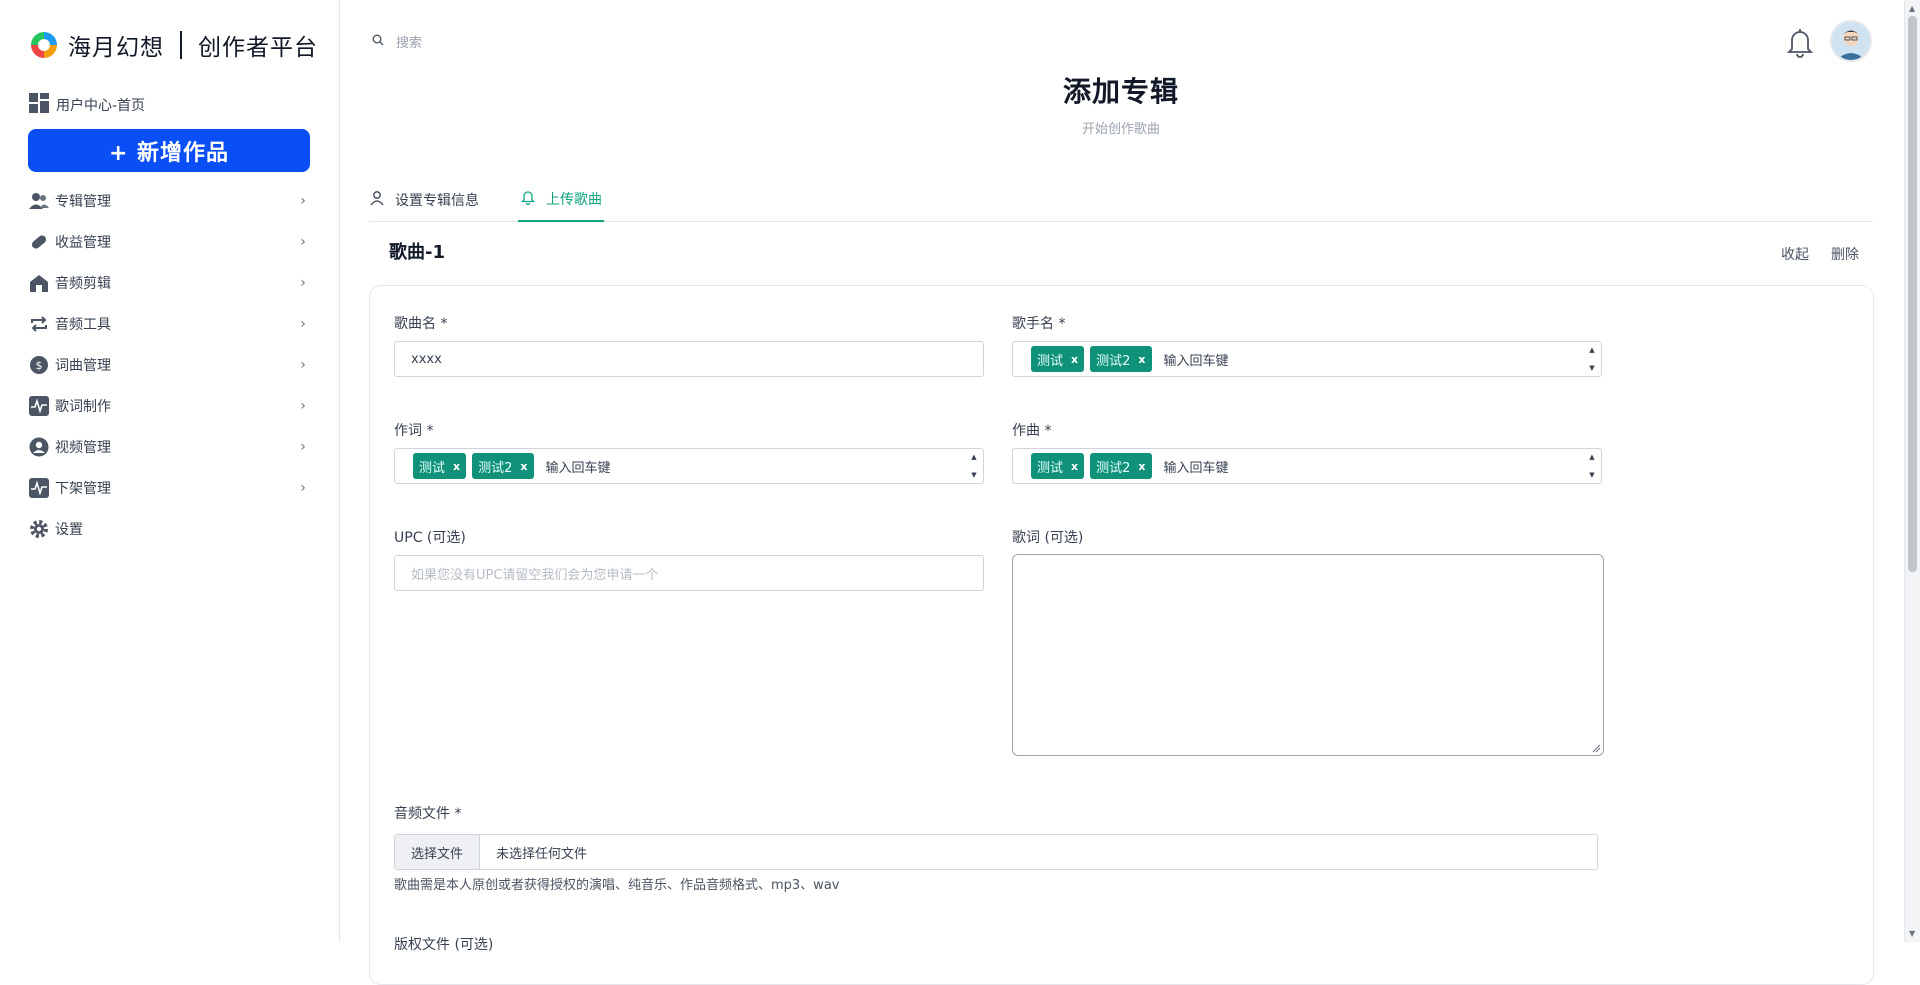  What do you see at coordinates (83, 447) in the screenshot?
I see `sidebar-item-label: 视频管理` at bounding box center [83, 447].